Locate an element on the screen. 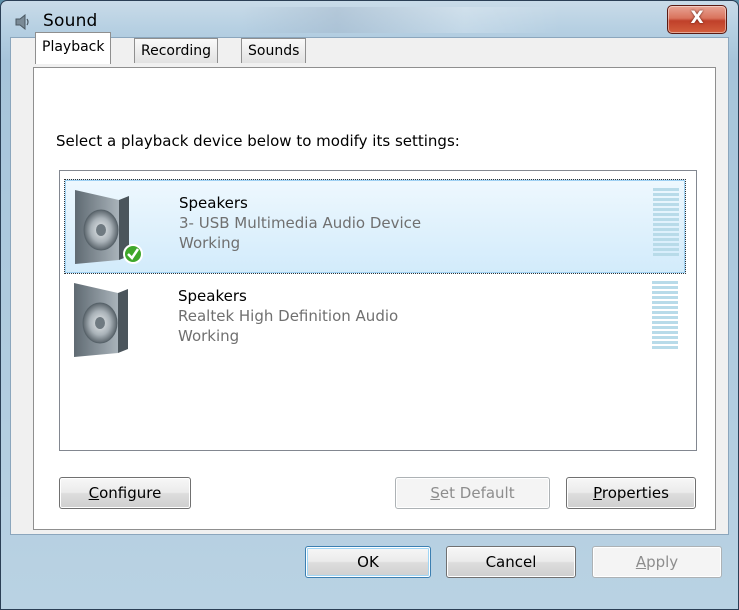 The image size is (739, 610). close-icon: X is located at coordinates (697, 18).